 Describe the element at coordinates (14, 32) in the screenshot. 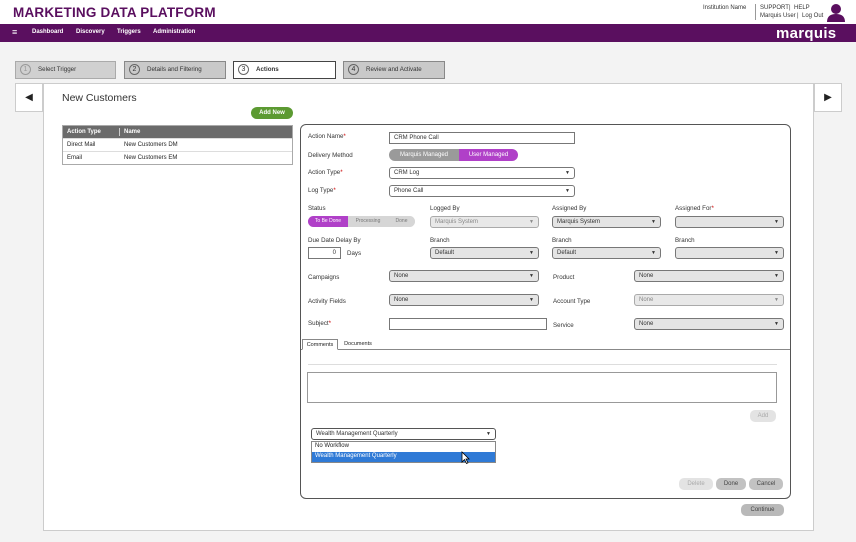

I see `hamburger-menu-icon: ≡` at that location.